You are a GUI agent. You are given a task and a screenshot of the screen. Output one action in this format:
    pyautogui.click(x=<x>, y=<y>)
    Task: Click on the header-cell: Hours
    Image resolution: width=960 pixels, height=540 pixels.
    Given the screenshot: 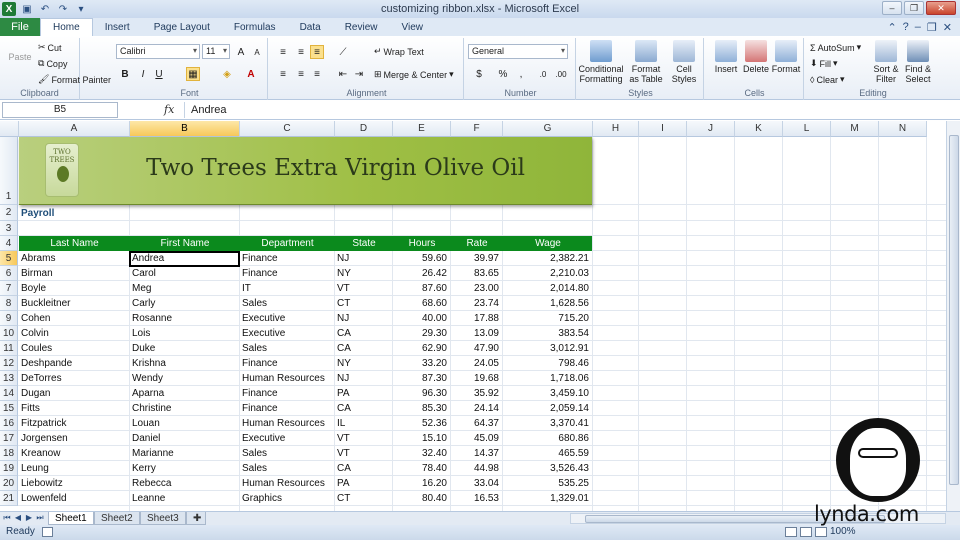 What is the action you would take?
    pyautogui.click(x=422, y=243)
    